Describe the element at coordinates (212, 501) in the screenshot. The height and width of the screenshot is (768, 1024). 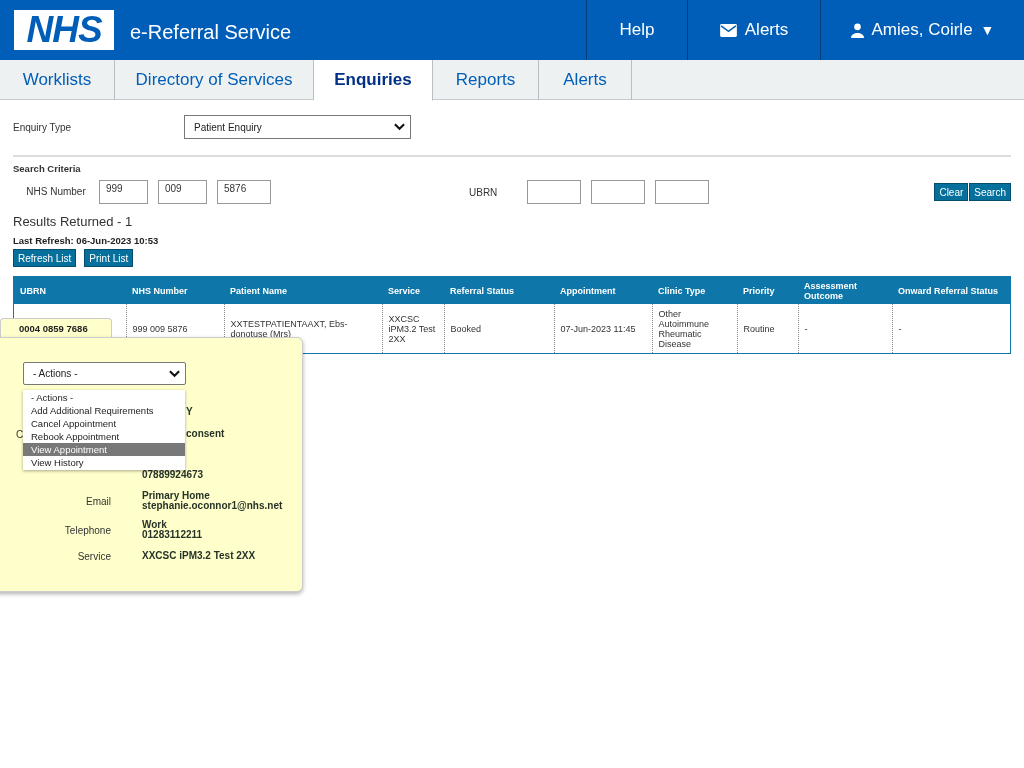
I see `detail-value: Primary Home stephanie.oconnor1@nhs.net` at that location.